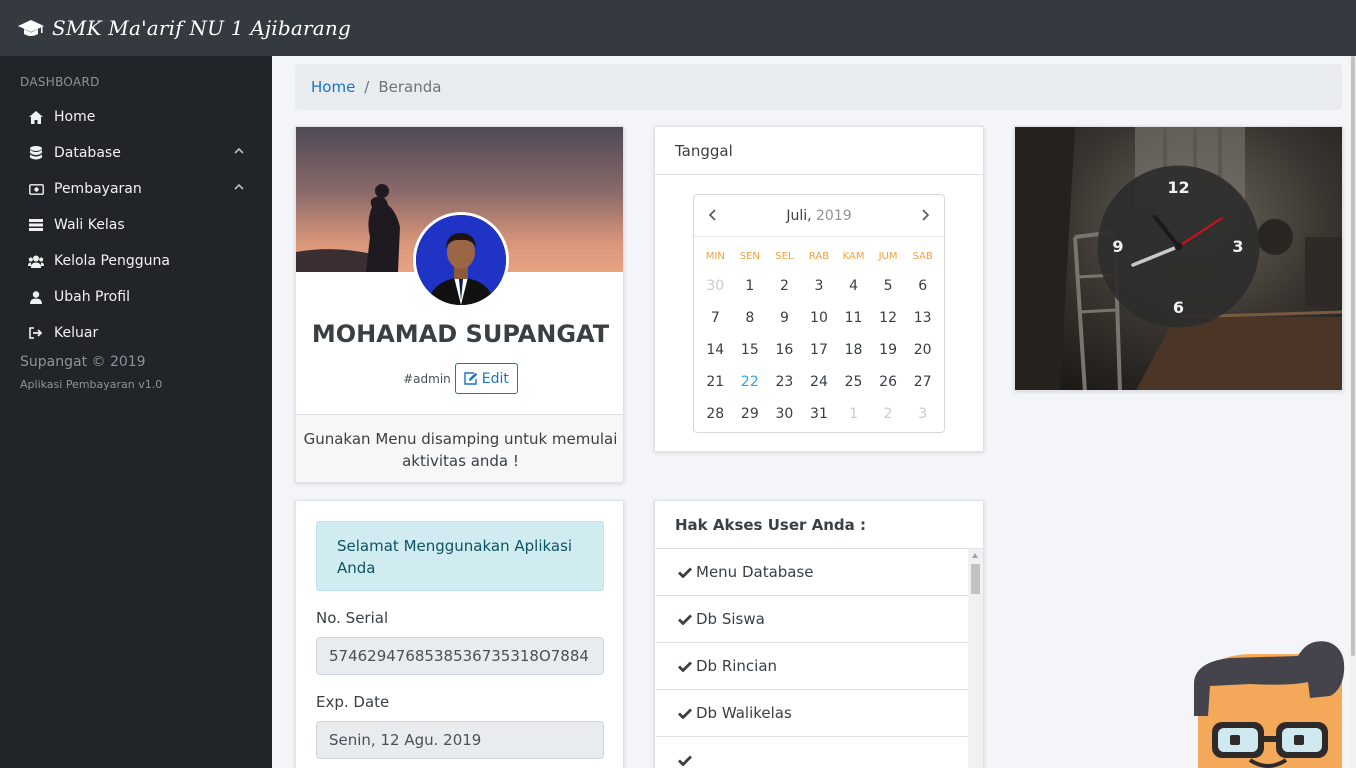  Describe the element at coordinates (784, 350) in the screenshot. I see `calendar-day: 16` at that location.